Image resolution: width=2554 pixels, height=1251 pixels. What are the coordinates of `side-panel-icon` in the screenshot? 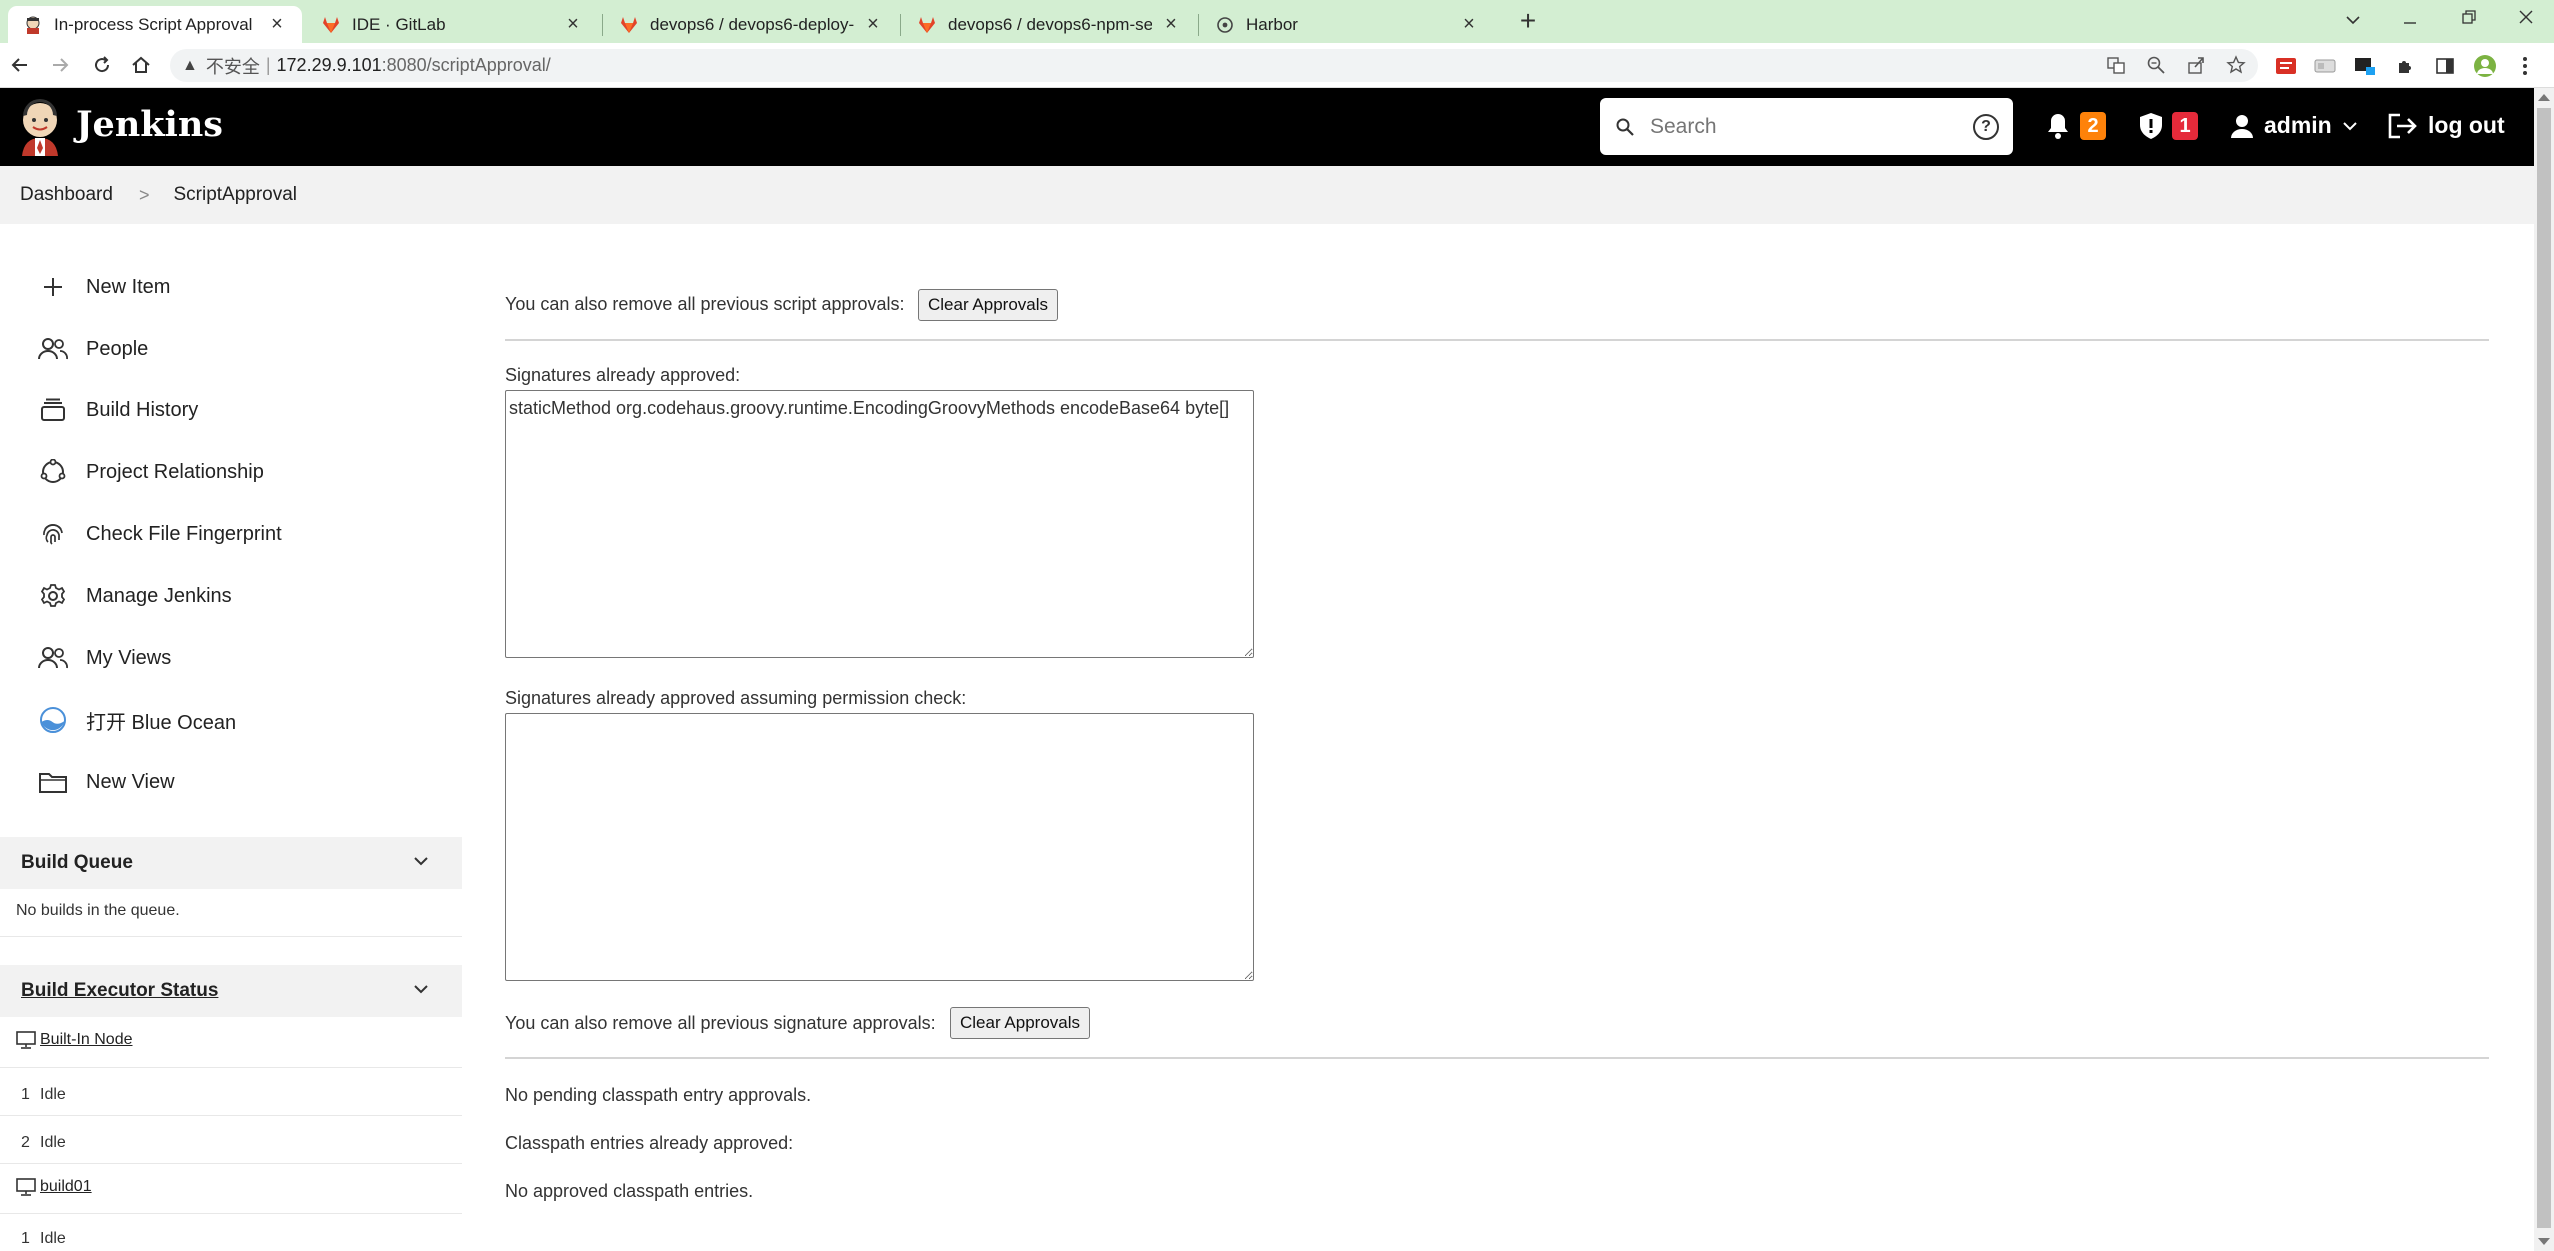 It's located at (2445, 66).